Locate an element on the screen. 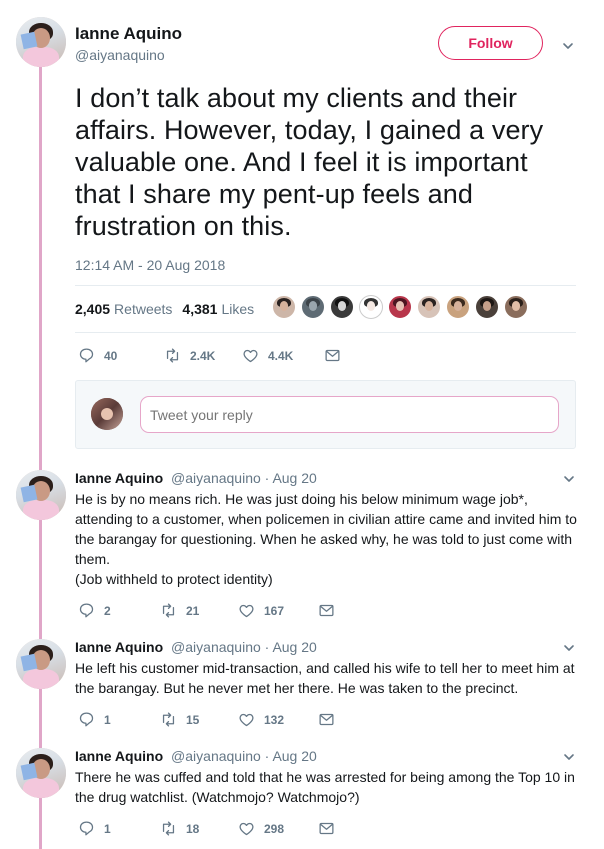 This screenshot has width=604, height=849. reply-button: 2 is located at coordinates (119, 610).